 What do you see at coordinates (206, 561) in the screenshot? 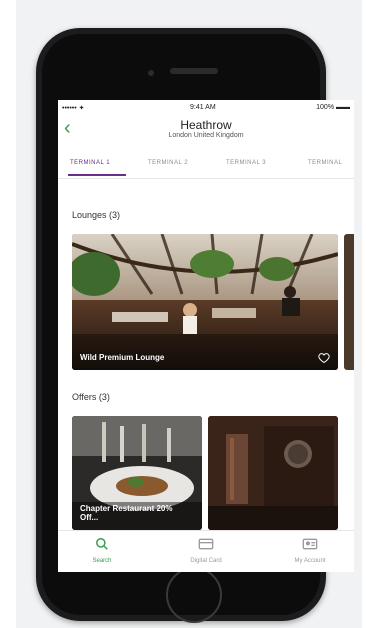
I see `nav-digital-card-label: Digital Card` at bounding box center [206, 561].